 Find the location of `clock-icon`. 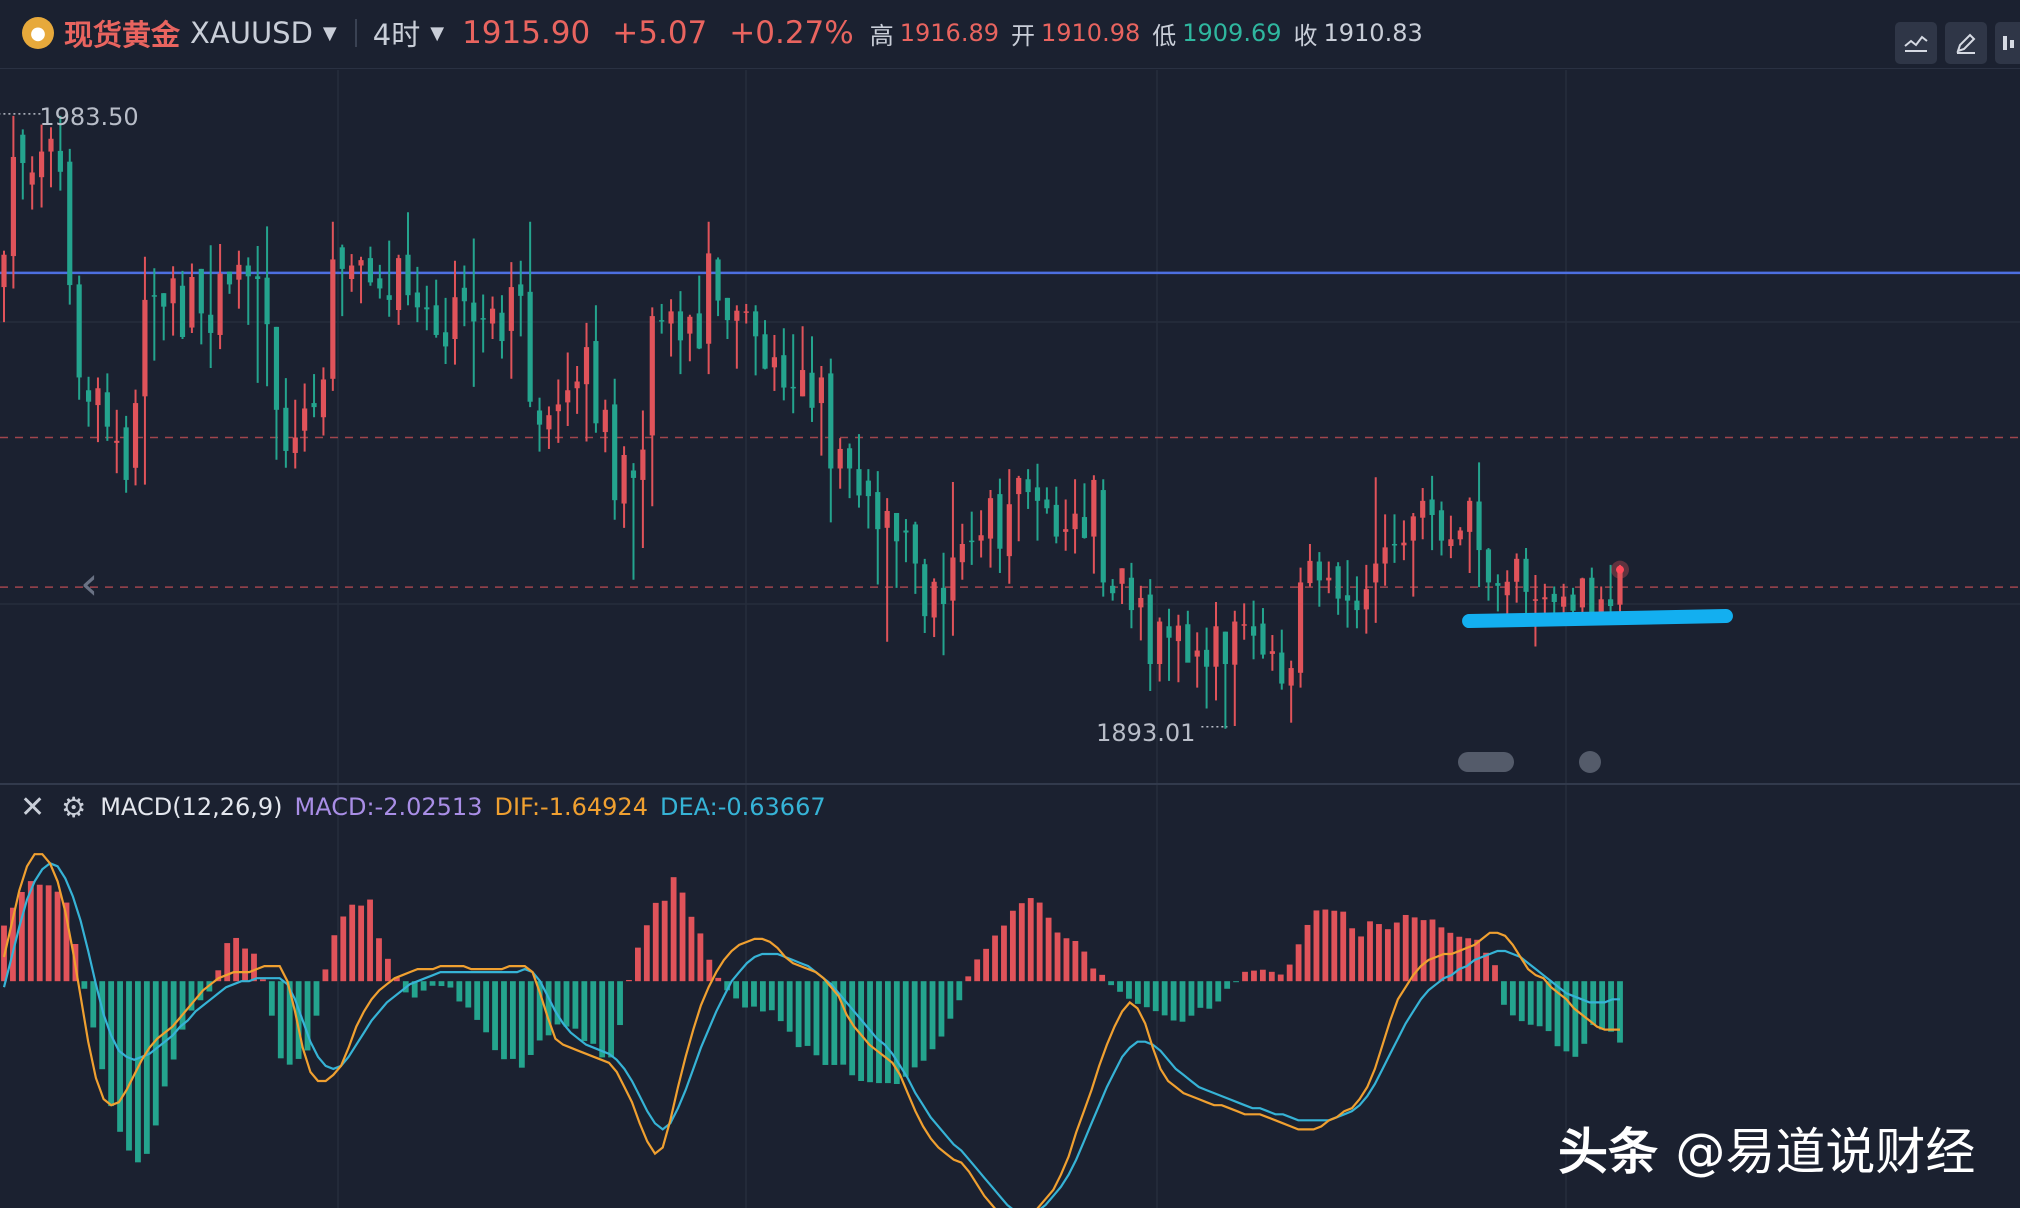

clock-icon is located at coordinates (1590, 762).